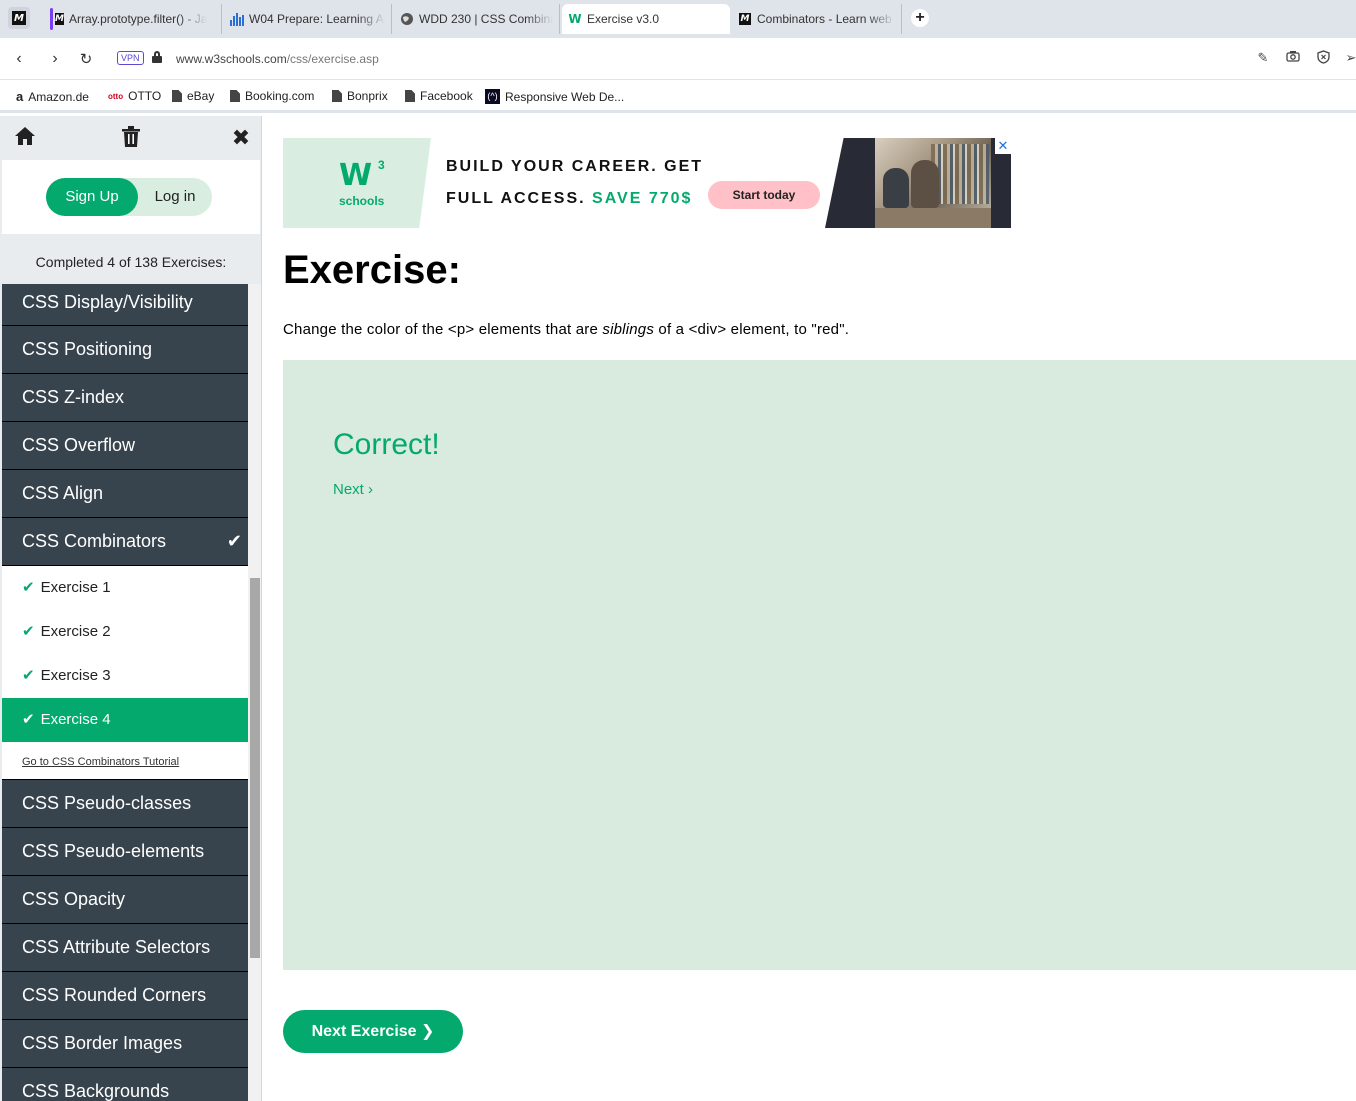  Describe the element at coordinates (492, 96) in the screenshot. I see `freecodecamp-icon: (^)` at that location.